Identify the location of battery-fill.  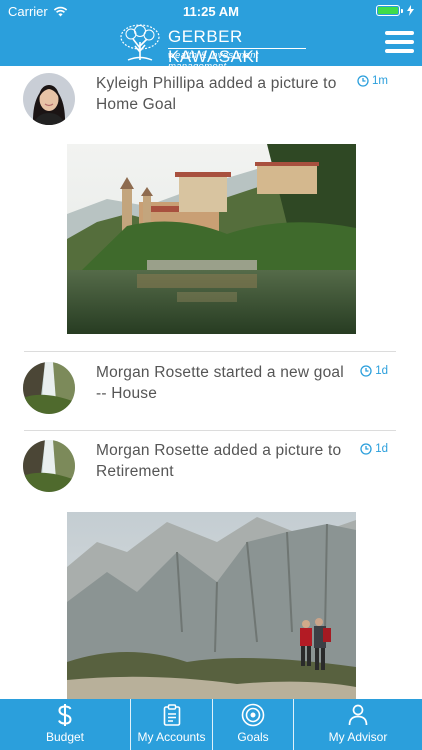
(388, 10).